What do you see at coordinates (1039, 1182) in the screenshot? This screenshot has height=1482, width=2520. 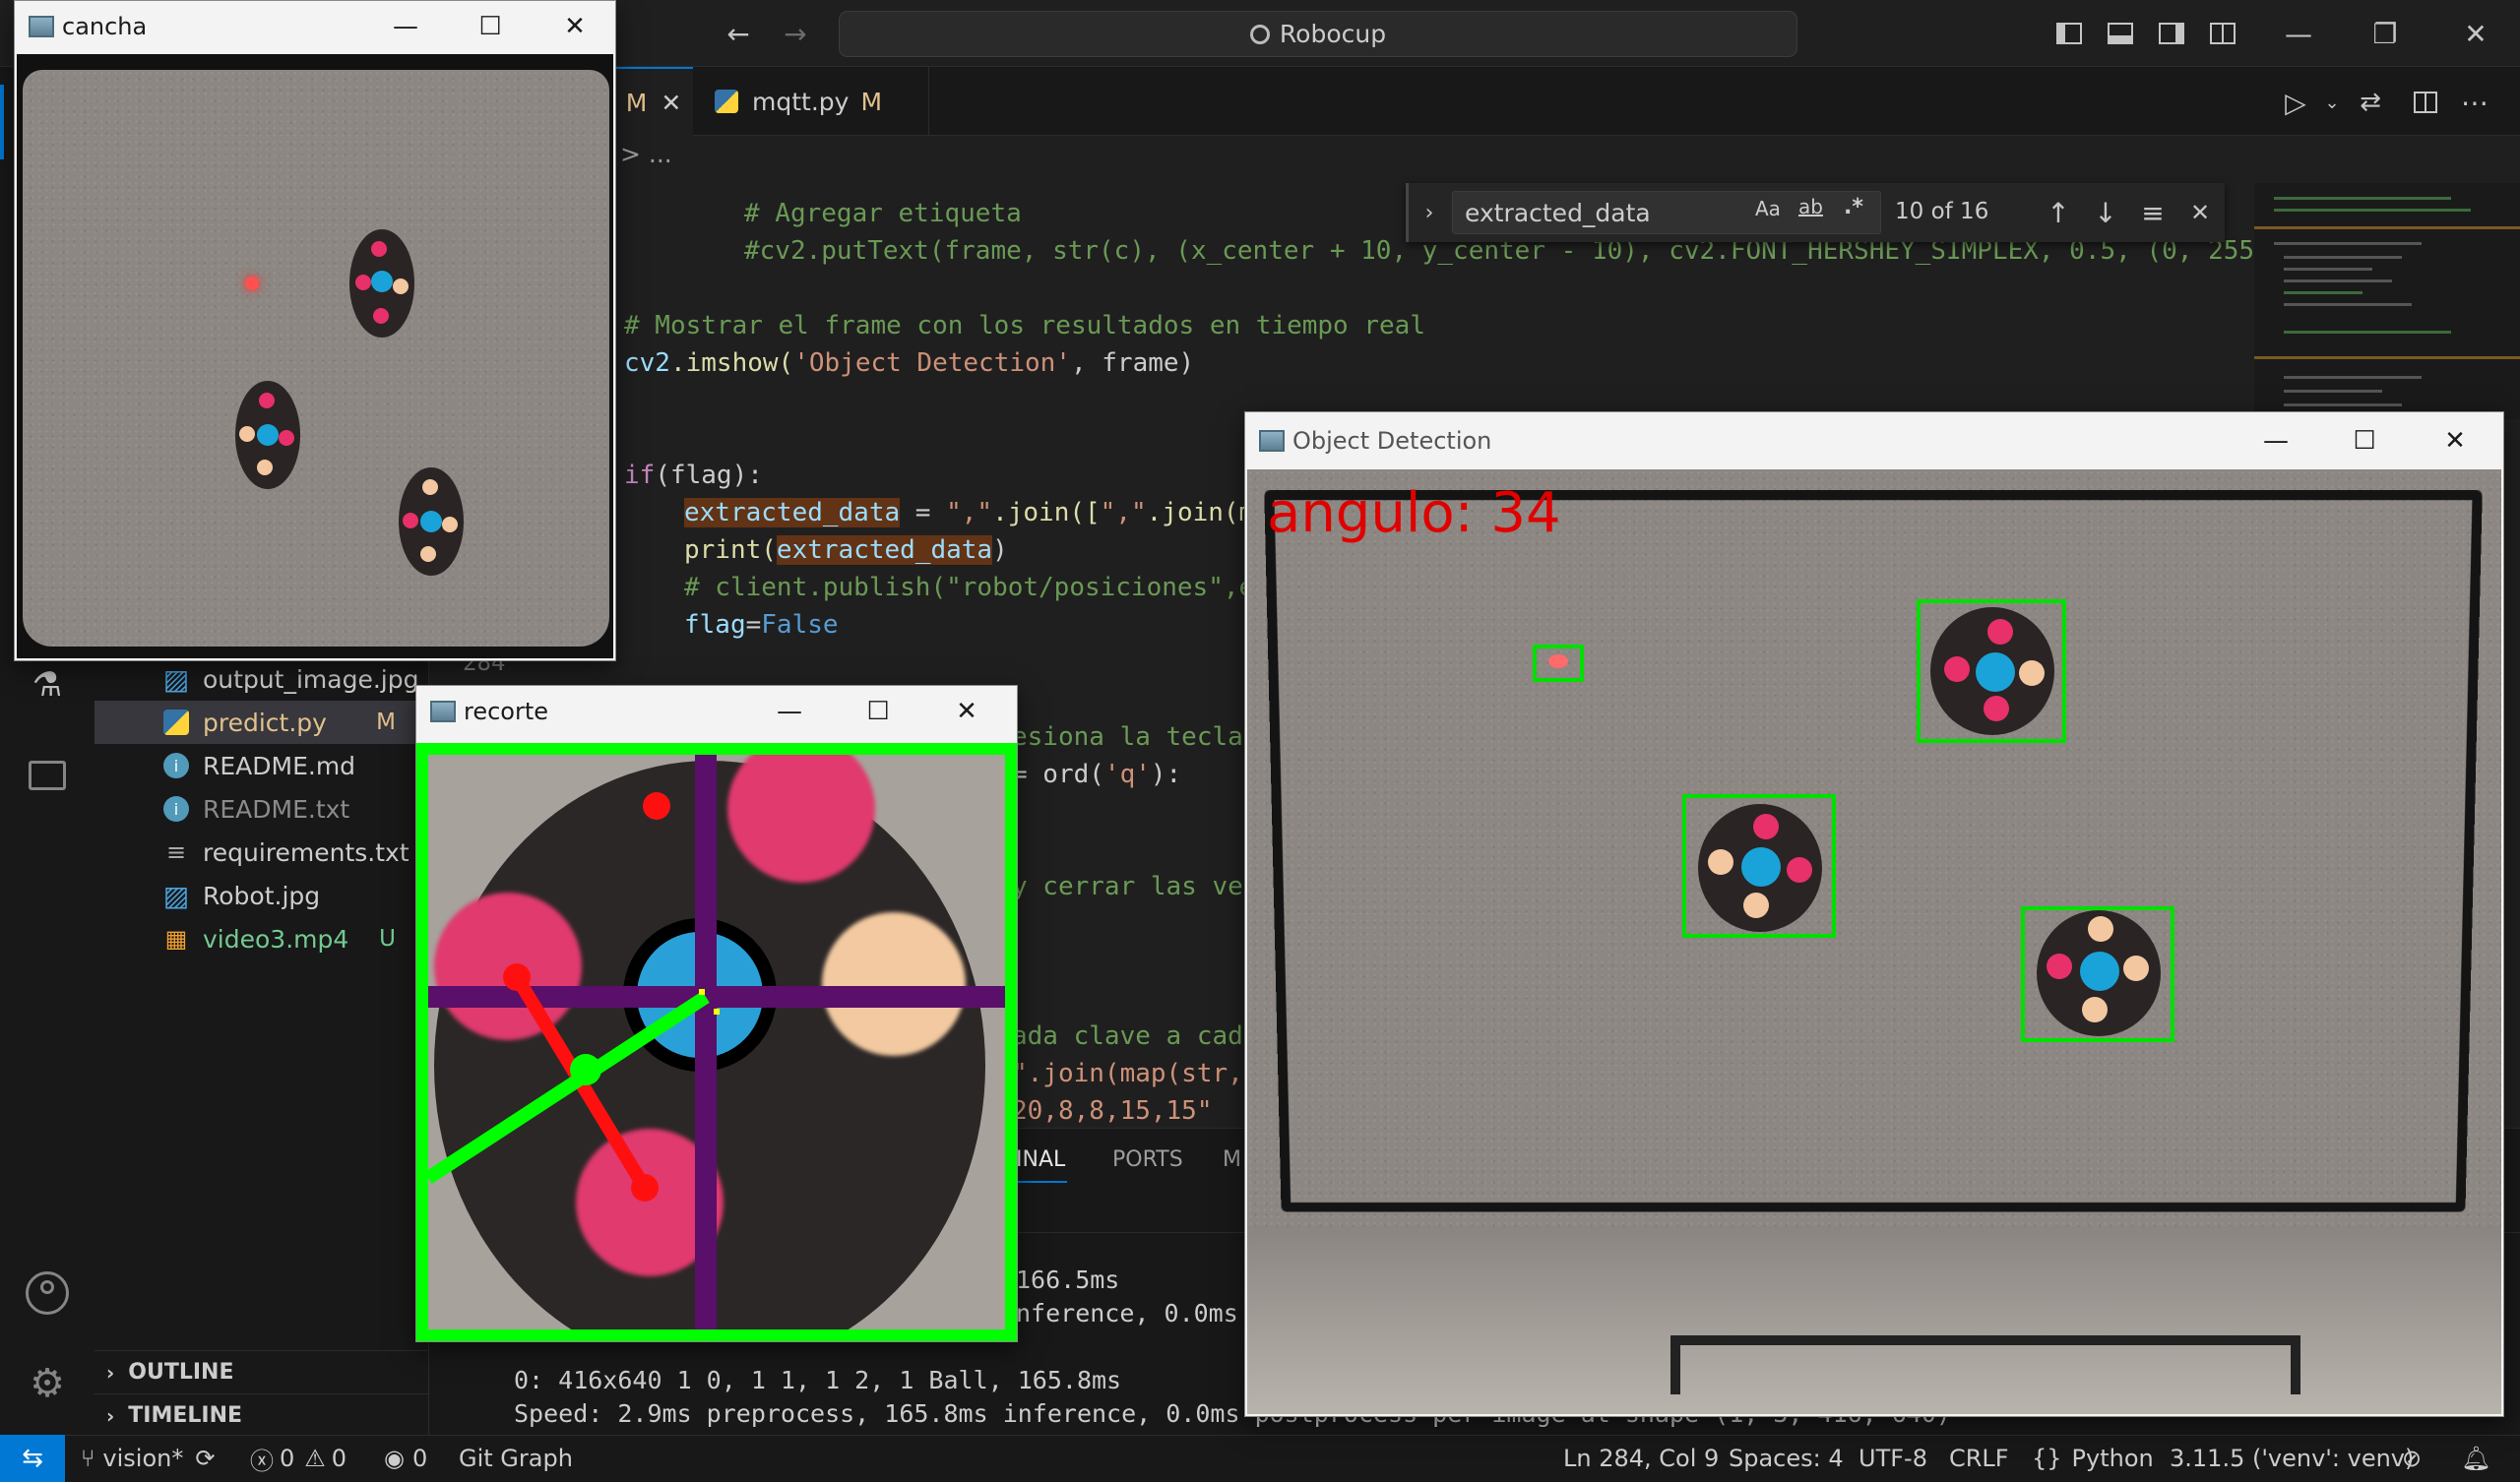 I see `active-tab-indicator` at bounding box center [1039, 1182].